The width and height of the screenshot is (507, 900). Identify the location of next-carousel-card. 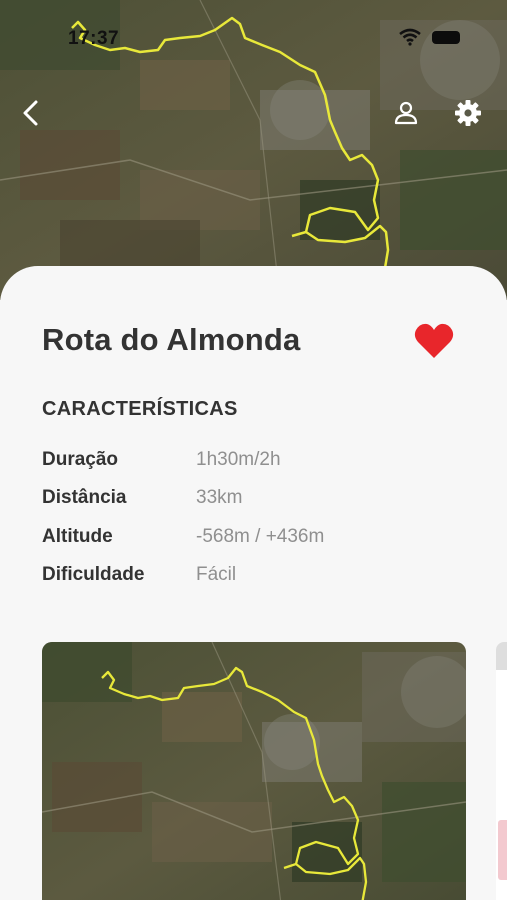
(501, 771).